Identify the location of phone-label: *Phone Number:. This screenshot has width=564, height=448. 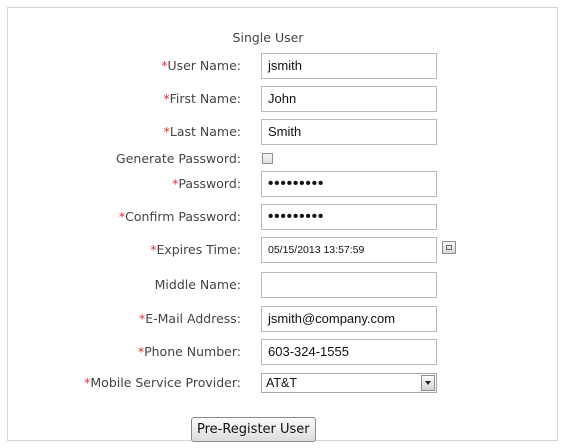
(189, 351).